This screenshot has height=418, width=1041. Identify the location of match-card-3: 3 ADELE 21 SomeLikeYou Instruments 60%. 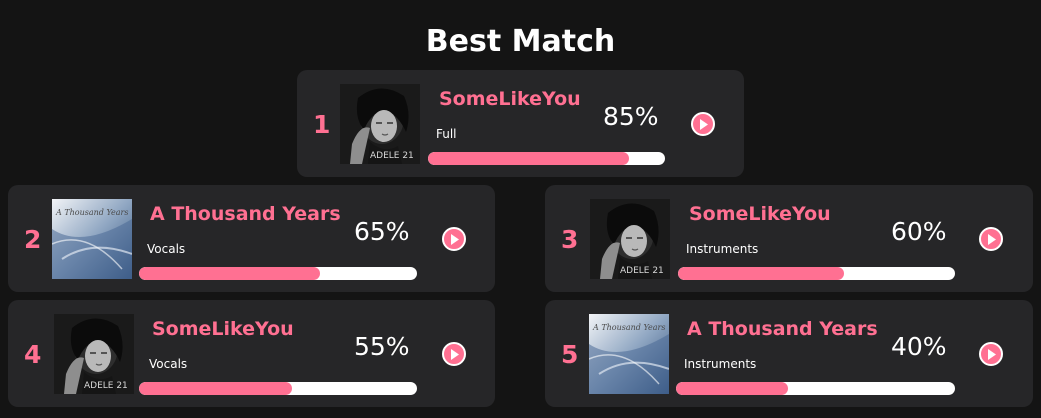
(789, 238).